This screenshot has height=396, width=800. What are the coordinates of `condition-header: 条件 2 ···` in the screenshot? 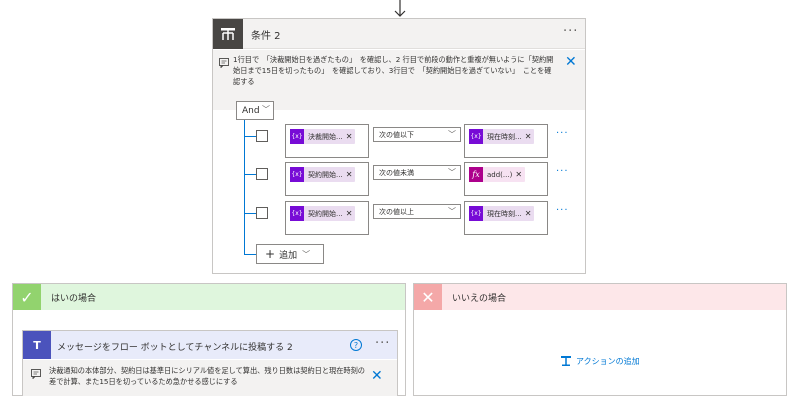 It's located at (399, 34).